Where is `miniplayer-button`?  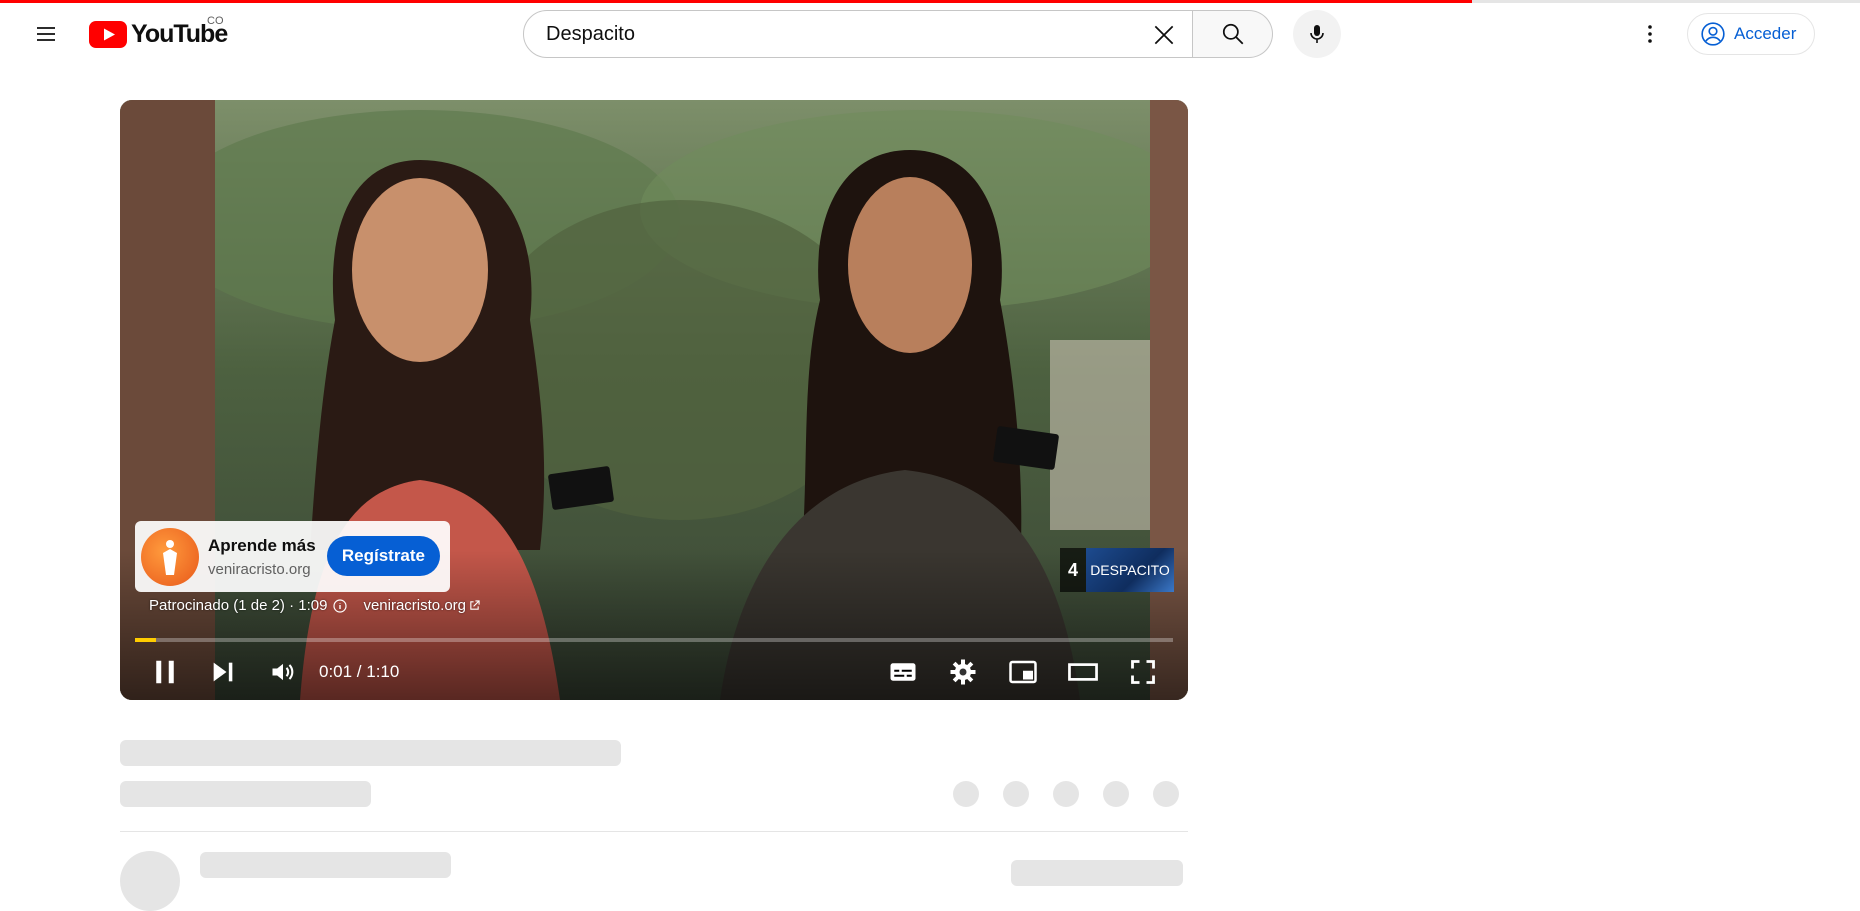 miniplayer-button is located at coordinates (1023, 672).